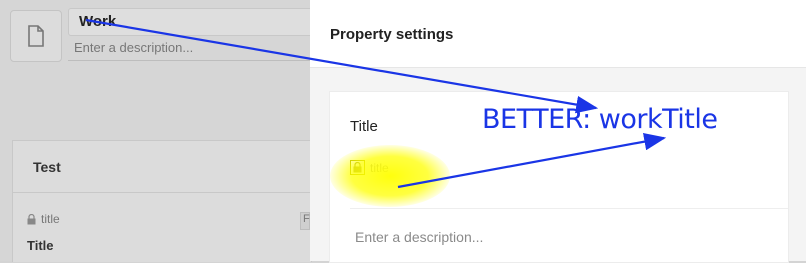 This screenshot has width=806, height=263. I want to click on lock-icon, so click(31, 218).